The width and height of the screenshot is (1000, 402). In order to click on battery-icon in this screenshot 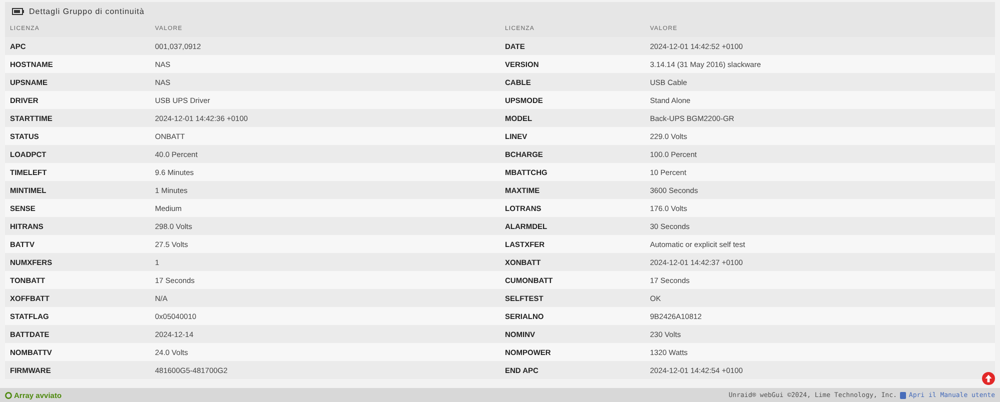, I will do `click(18, 11)`.